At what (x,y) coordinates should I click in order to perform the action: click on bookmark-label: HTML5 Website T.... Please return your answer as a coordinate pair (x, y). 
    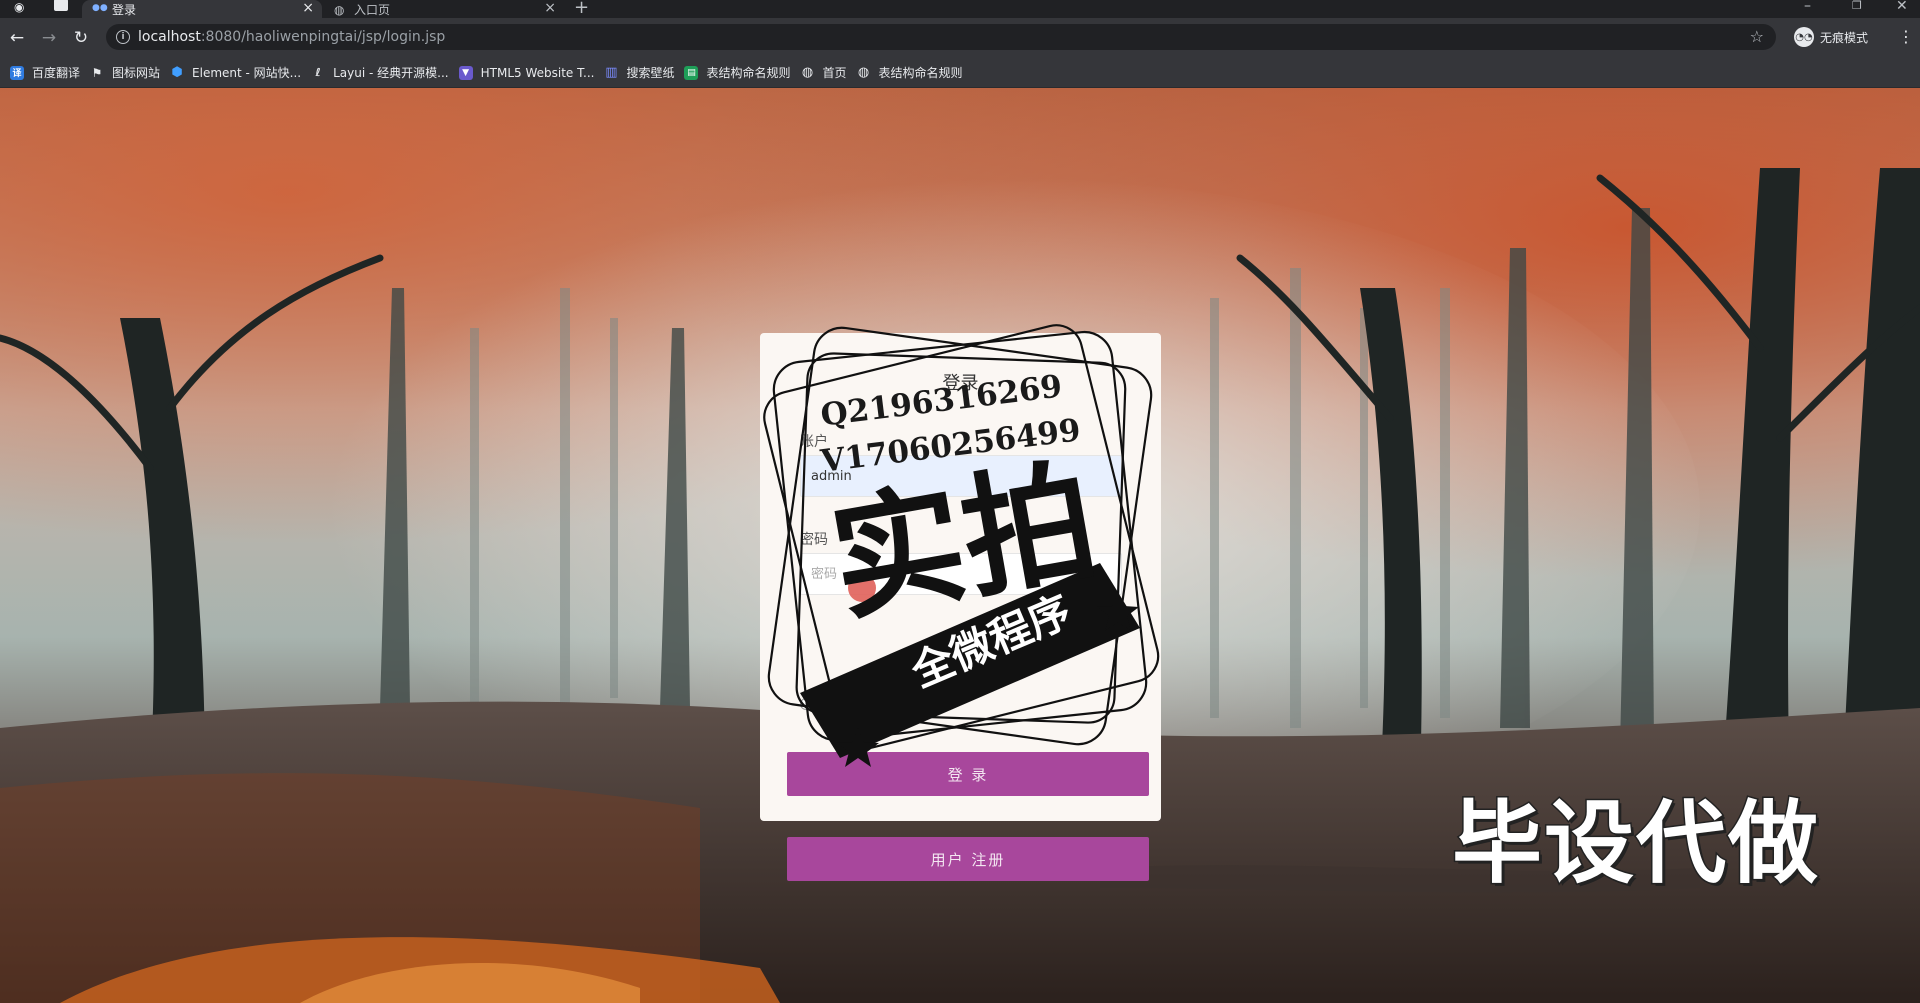
    Looking at the image, I should click on (537, 72).